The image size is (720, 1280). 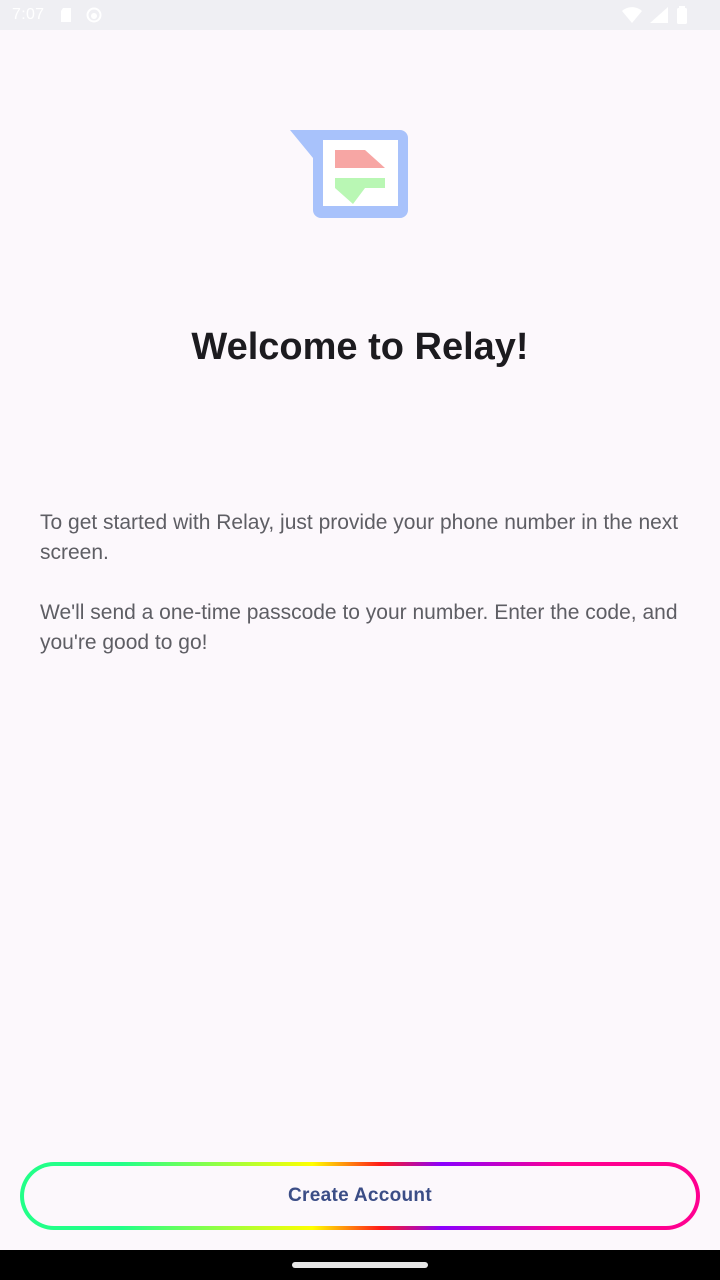 I want to click on circle-status-icon, so click(x=94, y=15).